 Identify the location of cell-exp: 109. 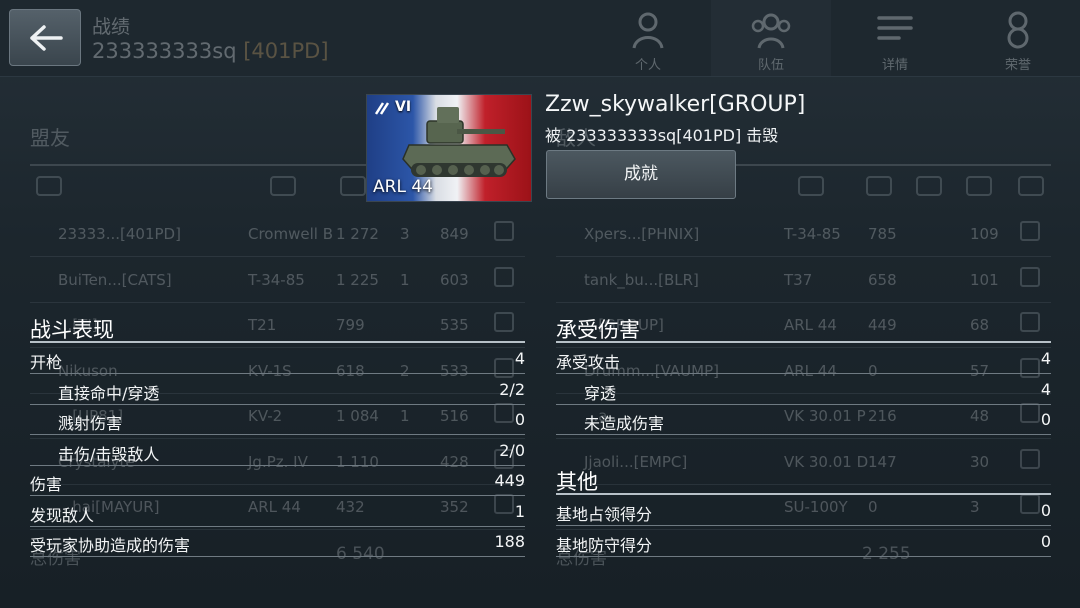
(984, 234).